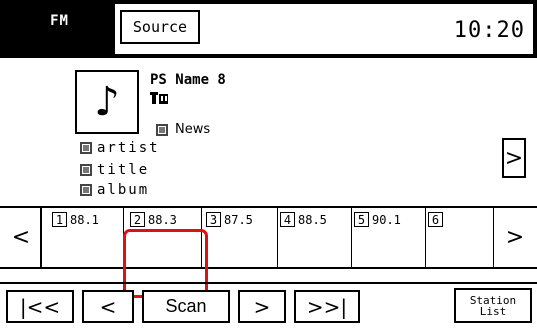 The height and width of the screenshot is (328, 537). I want to click on tune-down-button: <, so click(108, 306).